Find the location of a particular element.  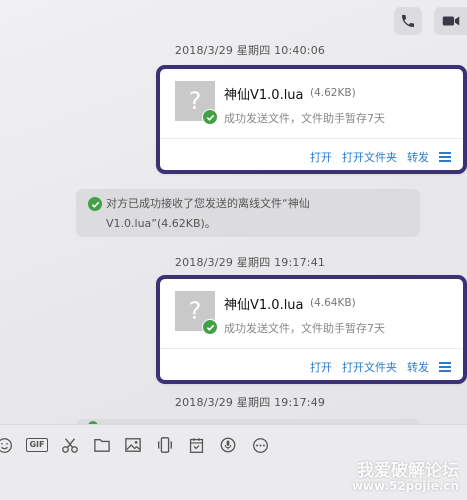

emoji-button is located at coordinates (7, 445).